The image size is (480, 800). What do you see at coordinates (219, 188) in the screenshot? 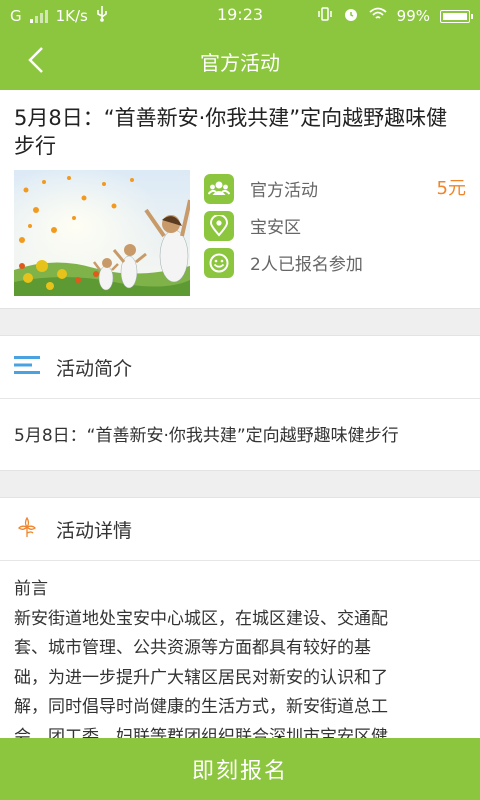
I see `group-icon` at bounding box center [219, 188].